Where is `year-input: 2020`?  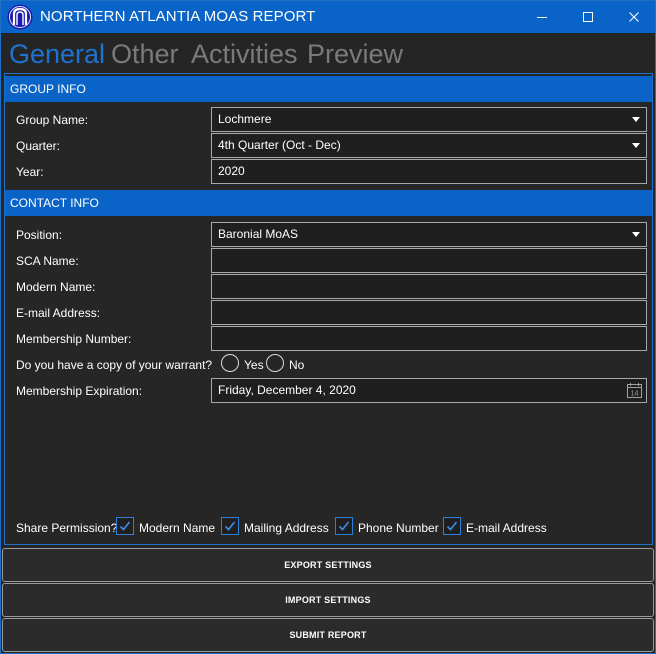
year-input: 2020 is located at coordinates (429, 171).